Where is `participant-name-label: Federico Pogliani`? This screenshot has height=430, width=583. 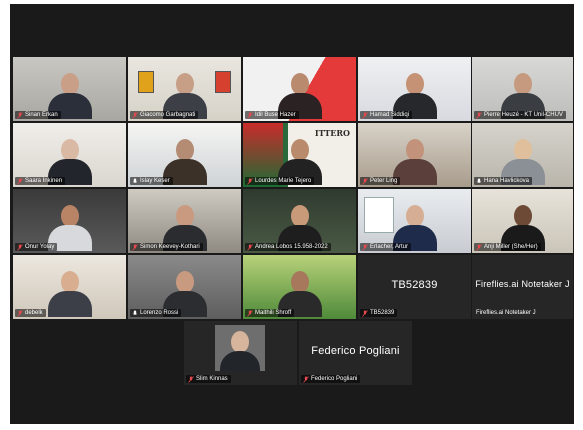
participant-name-label: Federico Pogliani is located at coordinates (331, 379).